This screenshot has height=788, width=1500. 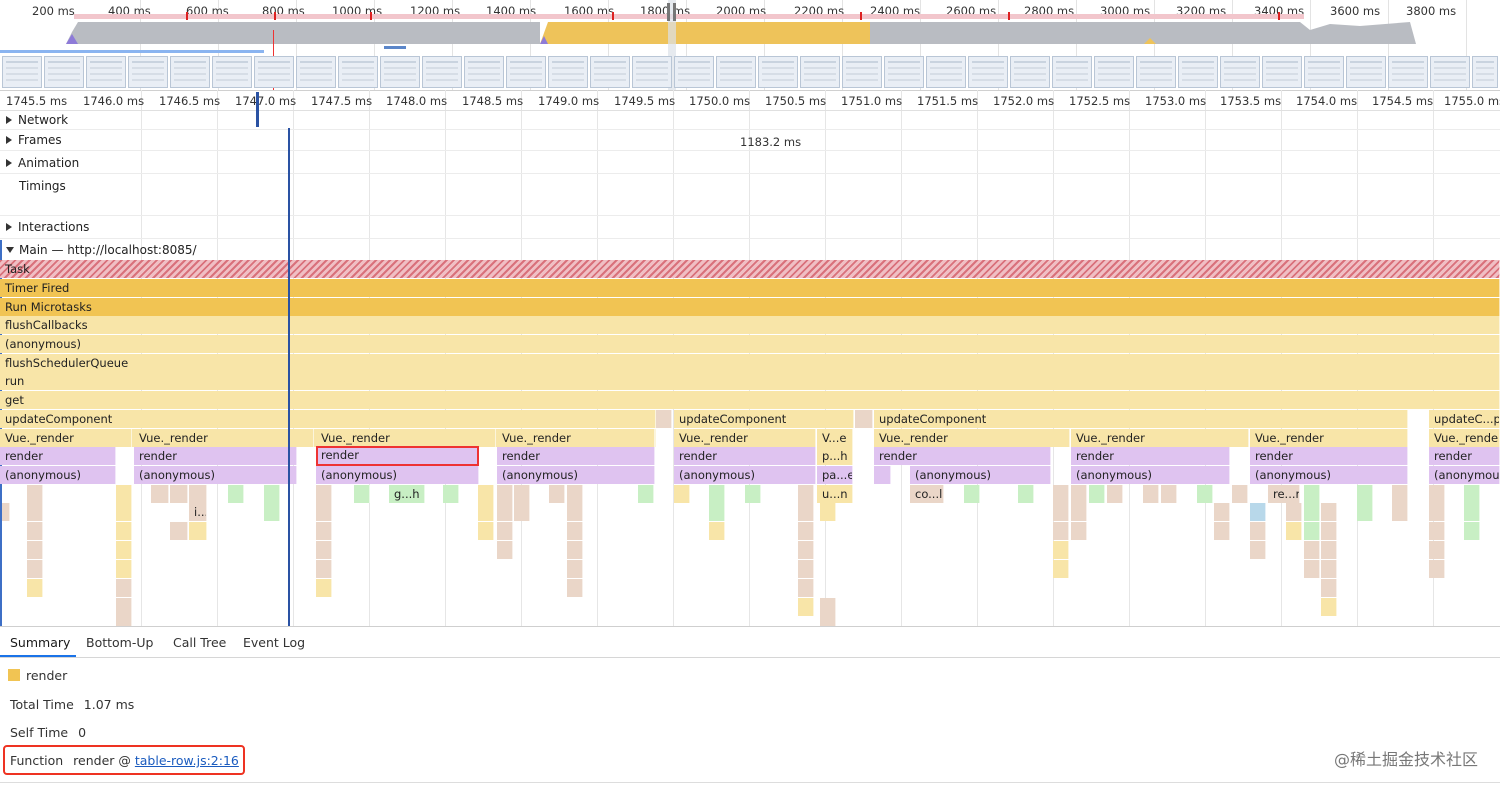 What do you see at coordinates (750, 288) in the screenshot?
I see `flame-timer-fired: Timer Fired` at bounding box center [750, 288].